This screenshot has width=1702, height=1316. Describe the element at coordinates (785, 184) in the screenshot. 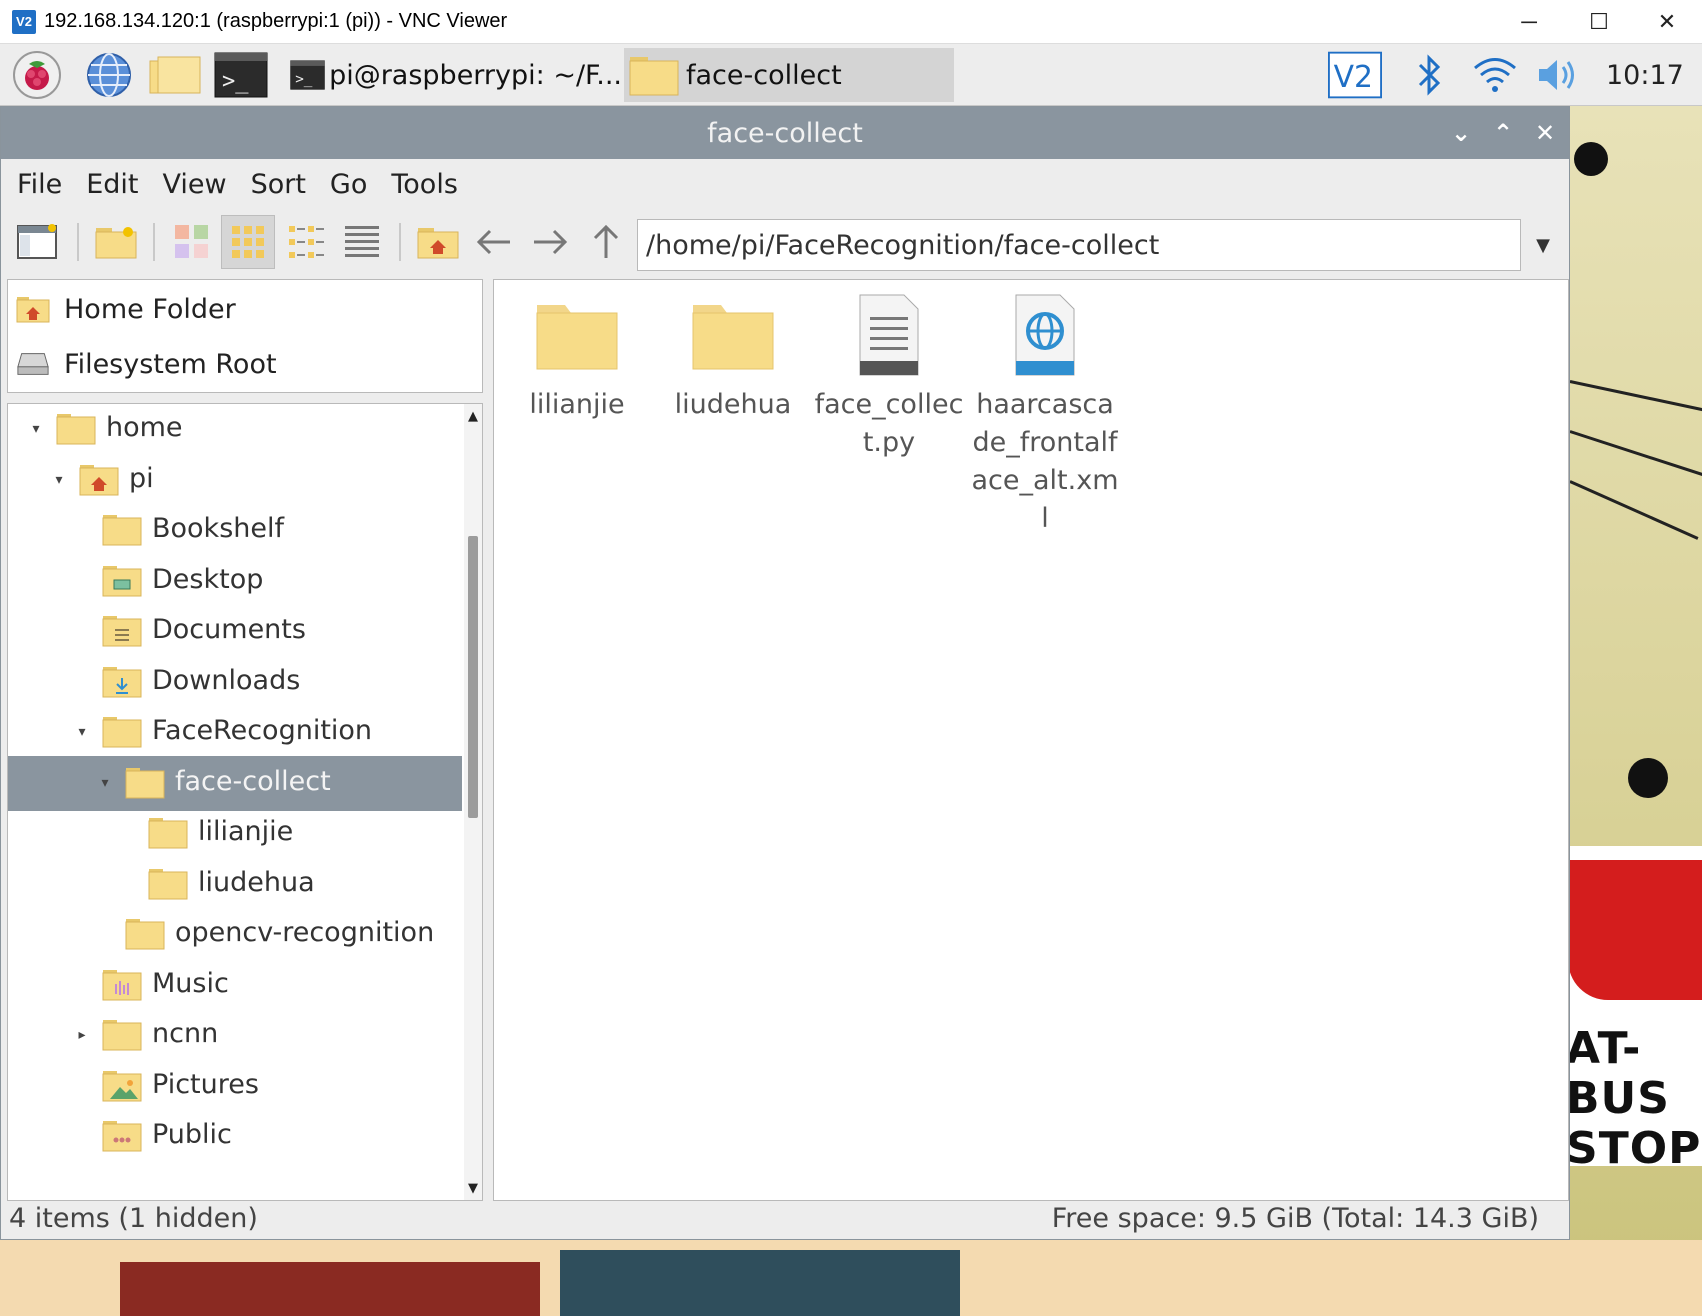

I see `menu-bar: File Edit View Sort Go Tools` at that location.